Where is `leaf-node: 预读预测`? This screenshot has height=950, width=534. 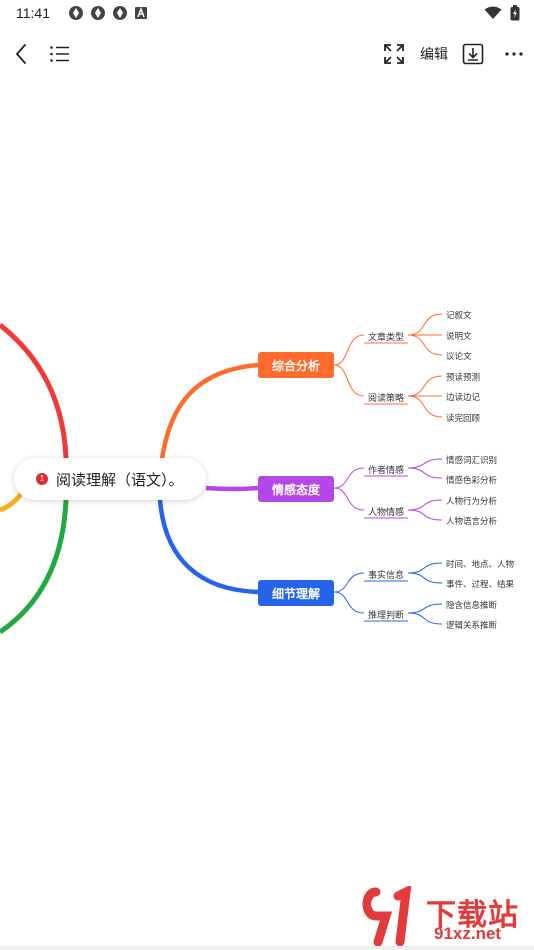 leaf-node: 预读预测 is located at coordinates (463, 377).